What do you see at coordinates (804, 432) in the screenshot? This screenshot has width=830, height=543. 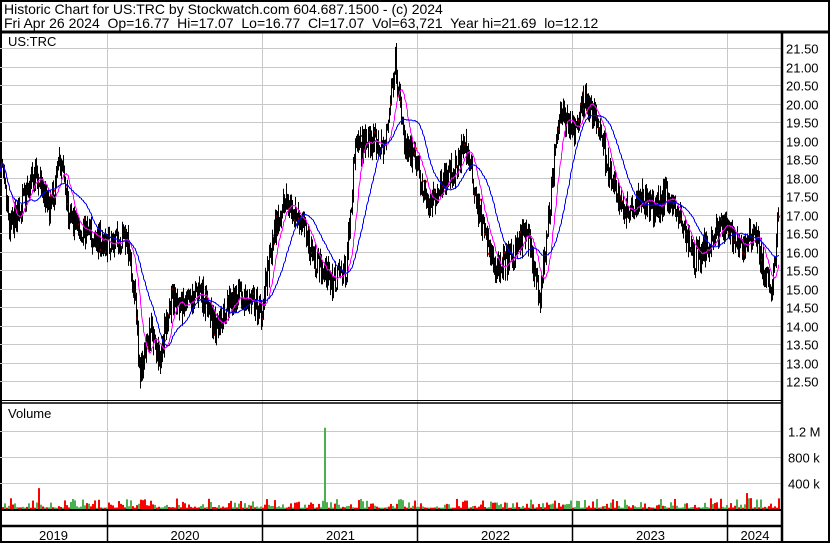 I see `volume-tick-label: 1.2 M` at bounding box center [804, 432].